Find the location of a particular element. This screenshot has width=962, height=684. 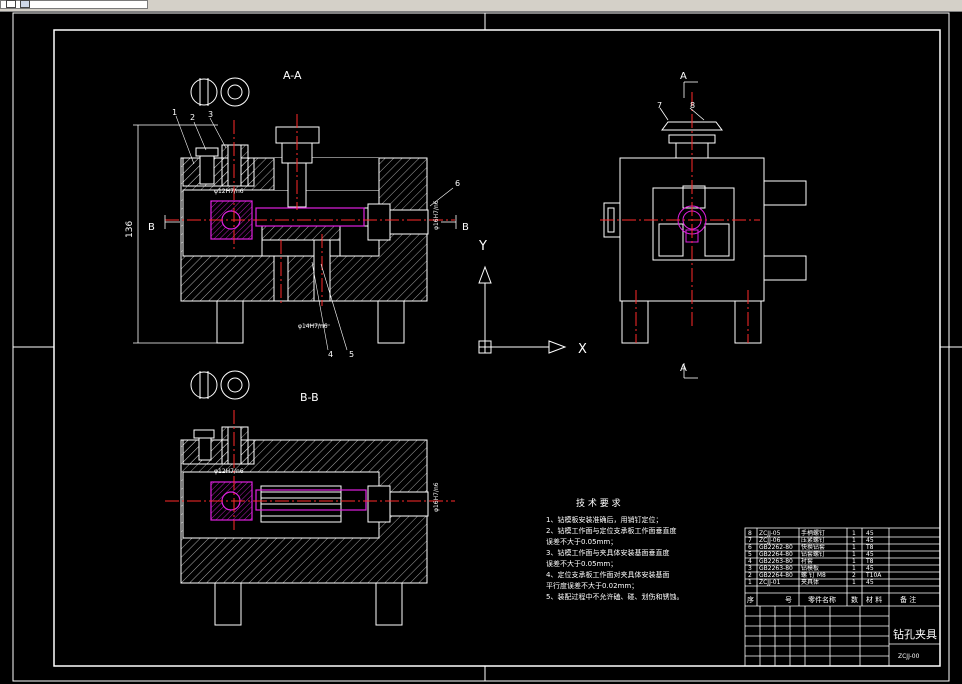

bom-cell: 衬套 is located at coordinates (807, 561).